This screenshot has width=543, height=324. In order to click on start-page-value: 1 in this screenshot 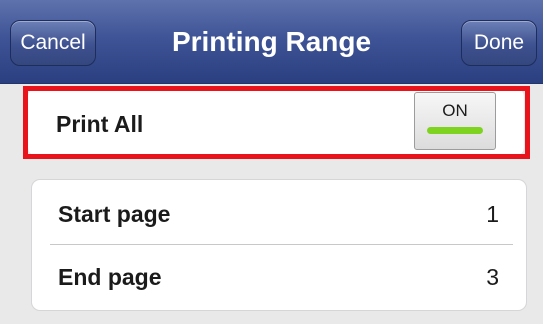, I will do `click(479, 214)`.